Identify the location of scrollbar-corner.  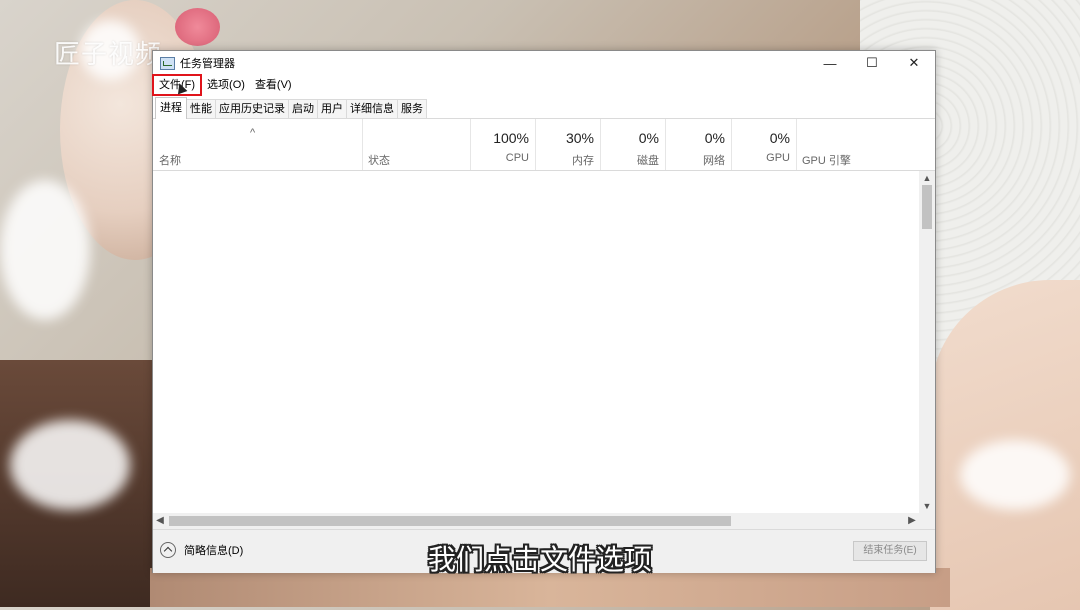
(927, 521).